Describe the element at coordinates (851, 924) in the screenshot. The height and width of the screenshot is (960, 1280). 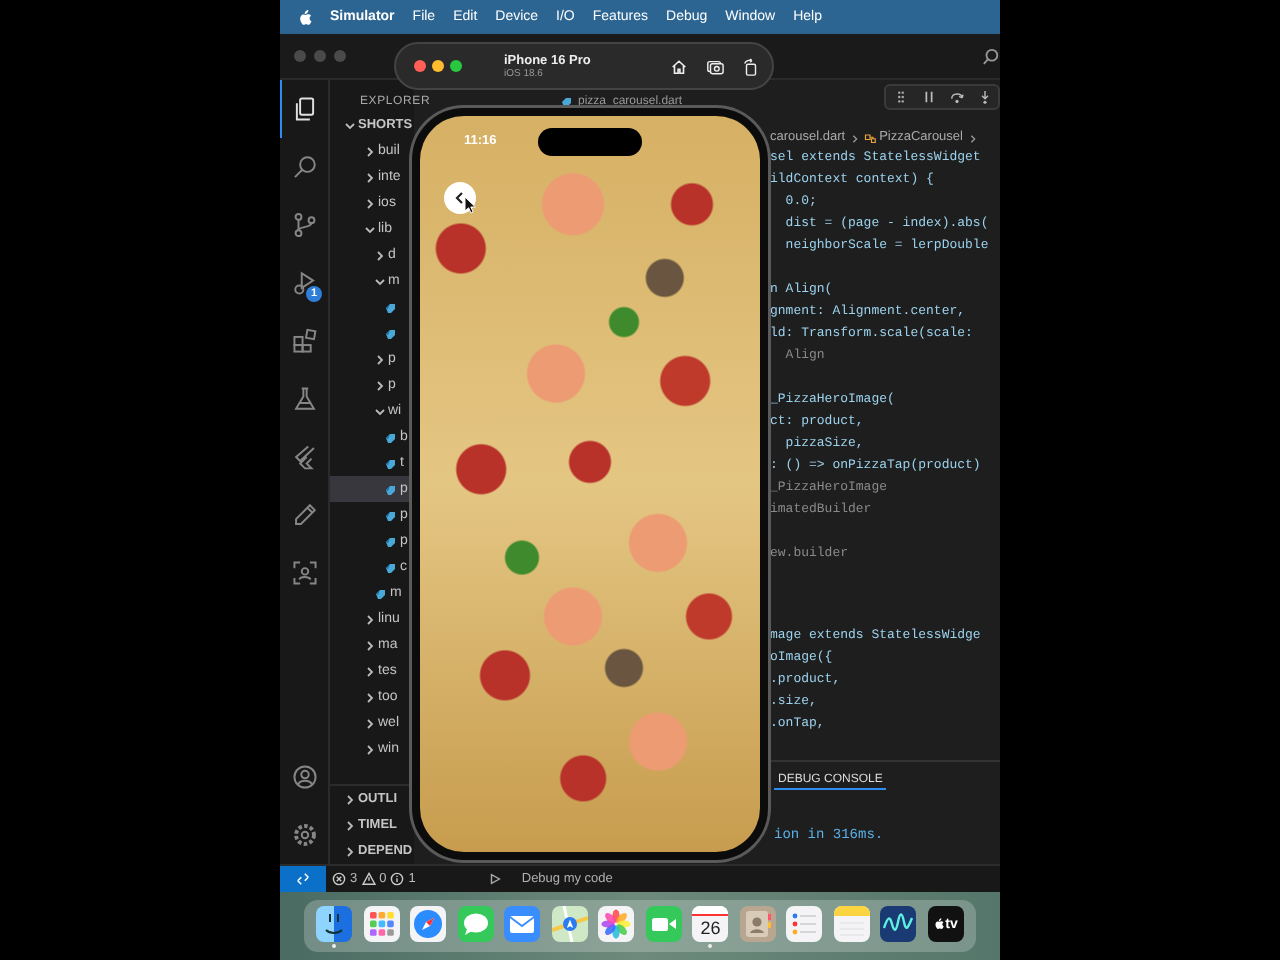
I see `notepad-app-icon` at that location.